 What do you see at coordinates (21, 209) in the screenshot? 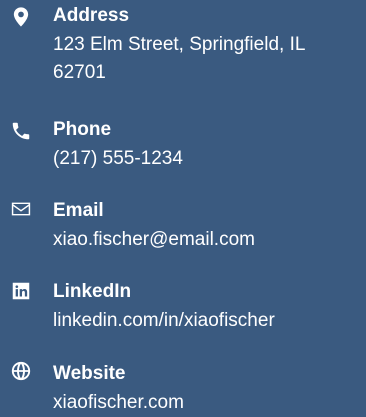
I see `envelope-icon` at bounding box center [21, 209].